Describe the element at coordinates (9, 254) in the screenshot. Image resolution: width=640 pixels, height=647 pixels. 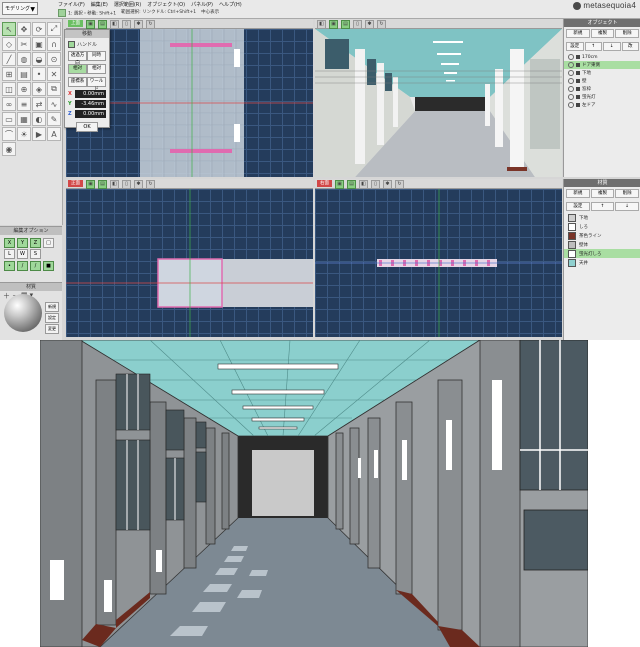
I see `local-toggle: L` at that location.